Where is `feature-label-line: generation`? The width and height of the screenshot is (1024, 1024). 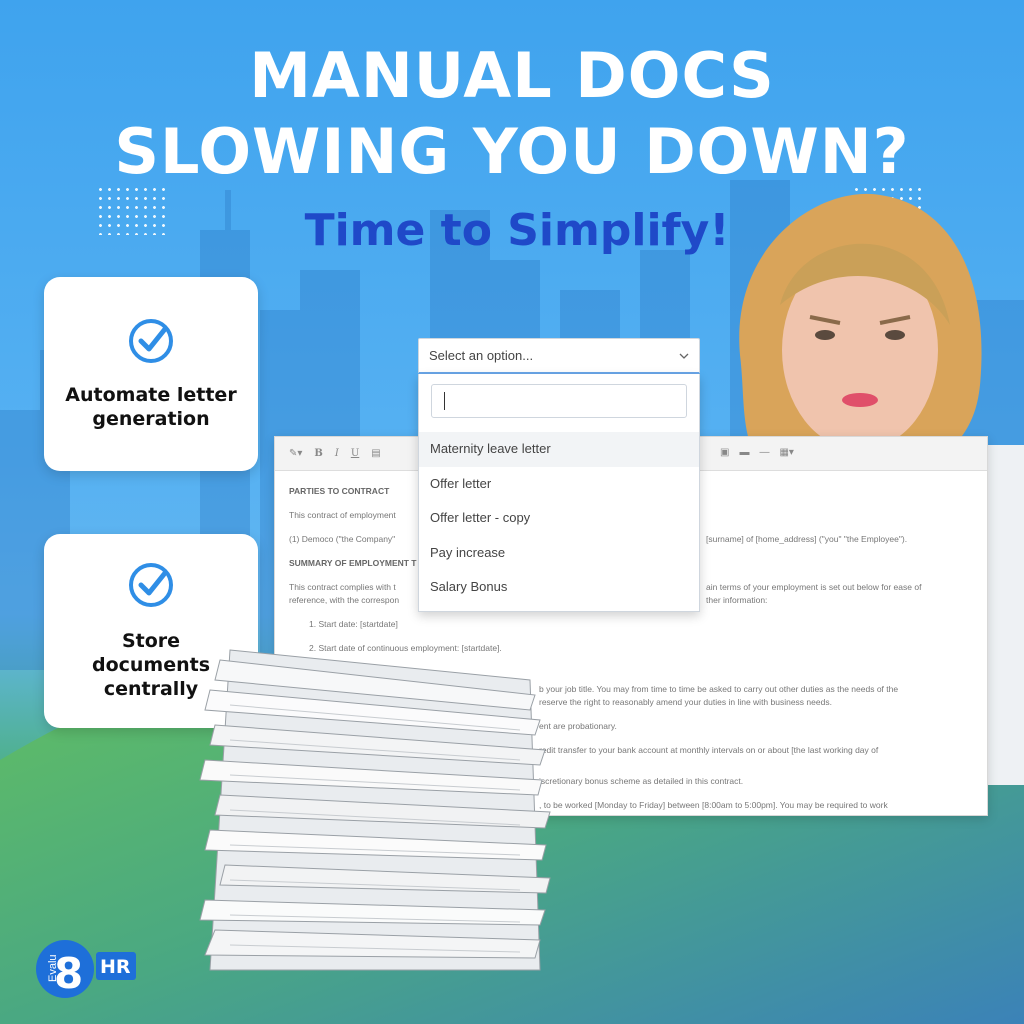 feature-label-line: generation is located at coordinates (151, 419).